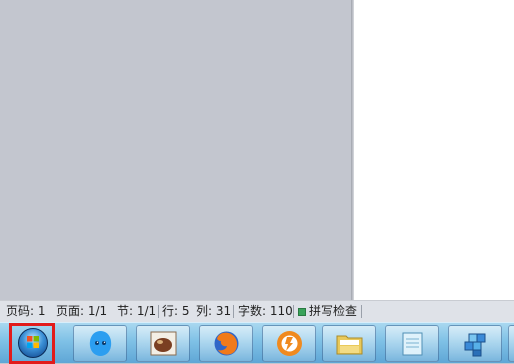 The image size is (514, 364). I want to click on notepad-icon, so click(412, 344).